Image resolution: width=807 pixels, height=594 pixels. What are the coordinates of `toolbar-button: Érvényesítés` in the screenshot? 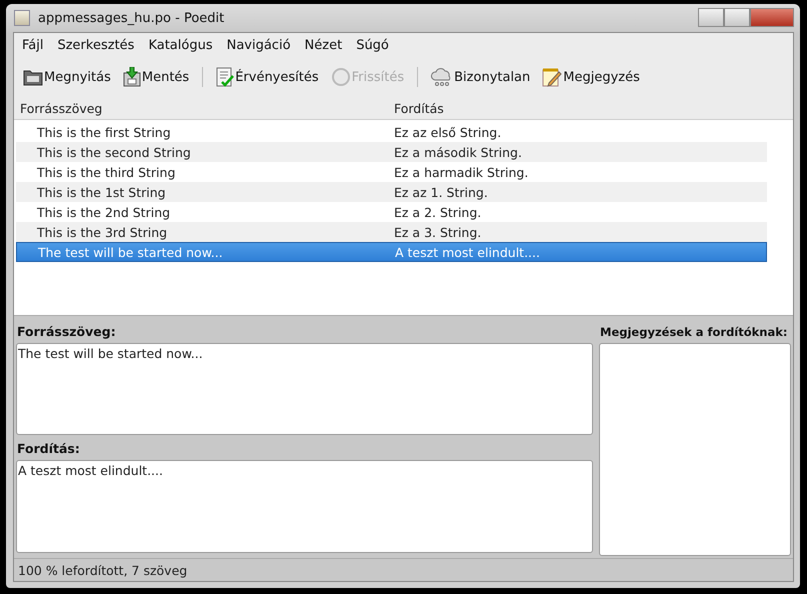 It's located at (267, 77).